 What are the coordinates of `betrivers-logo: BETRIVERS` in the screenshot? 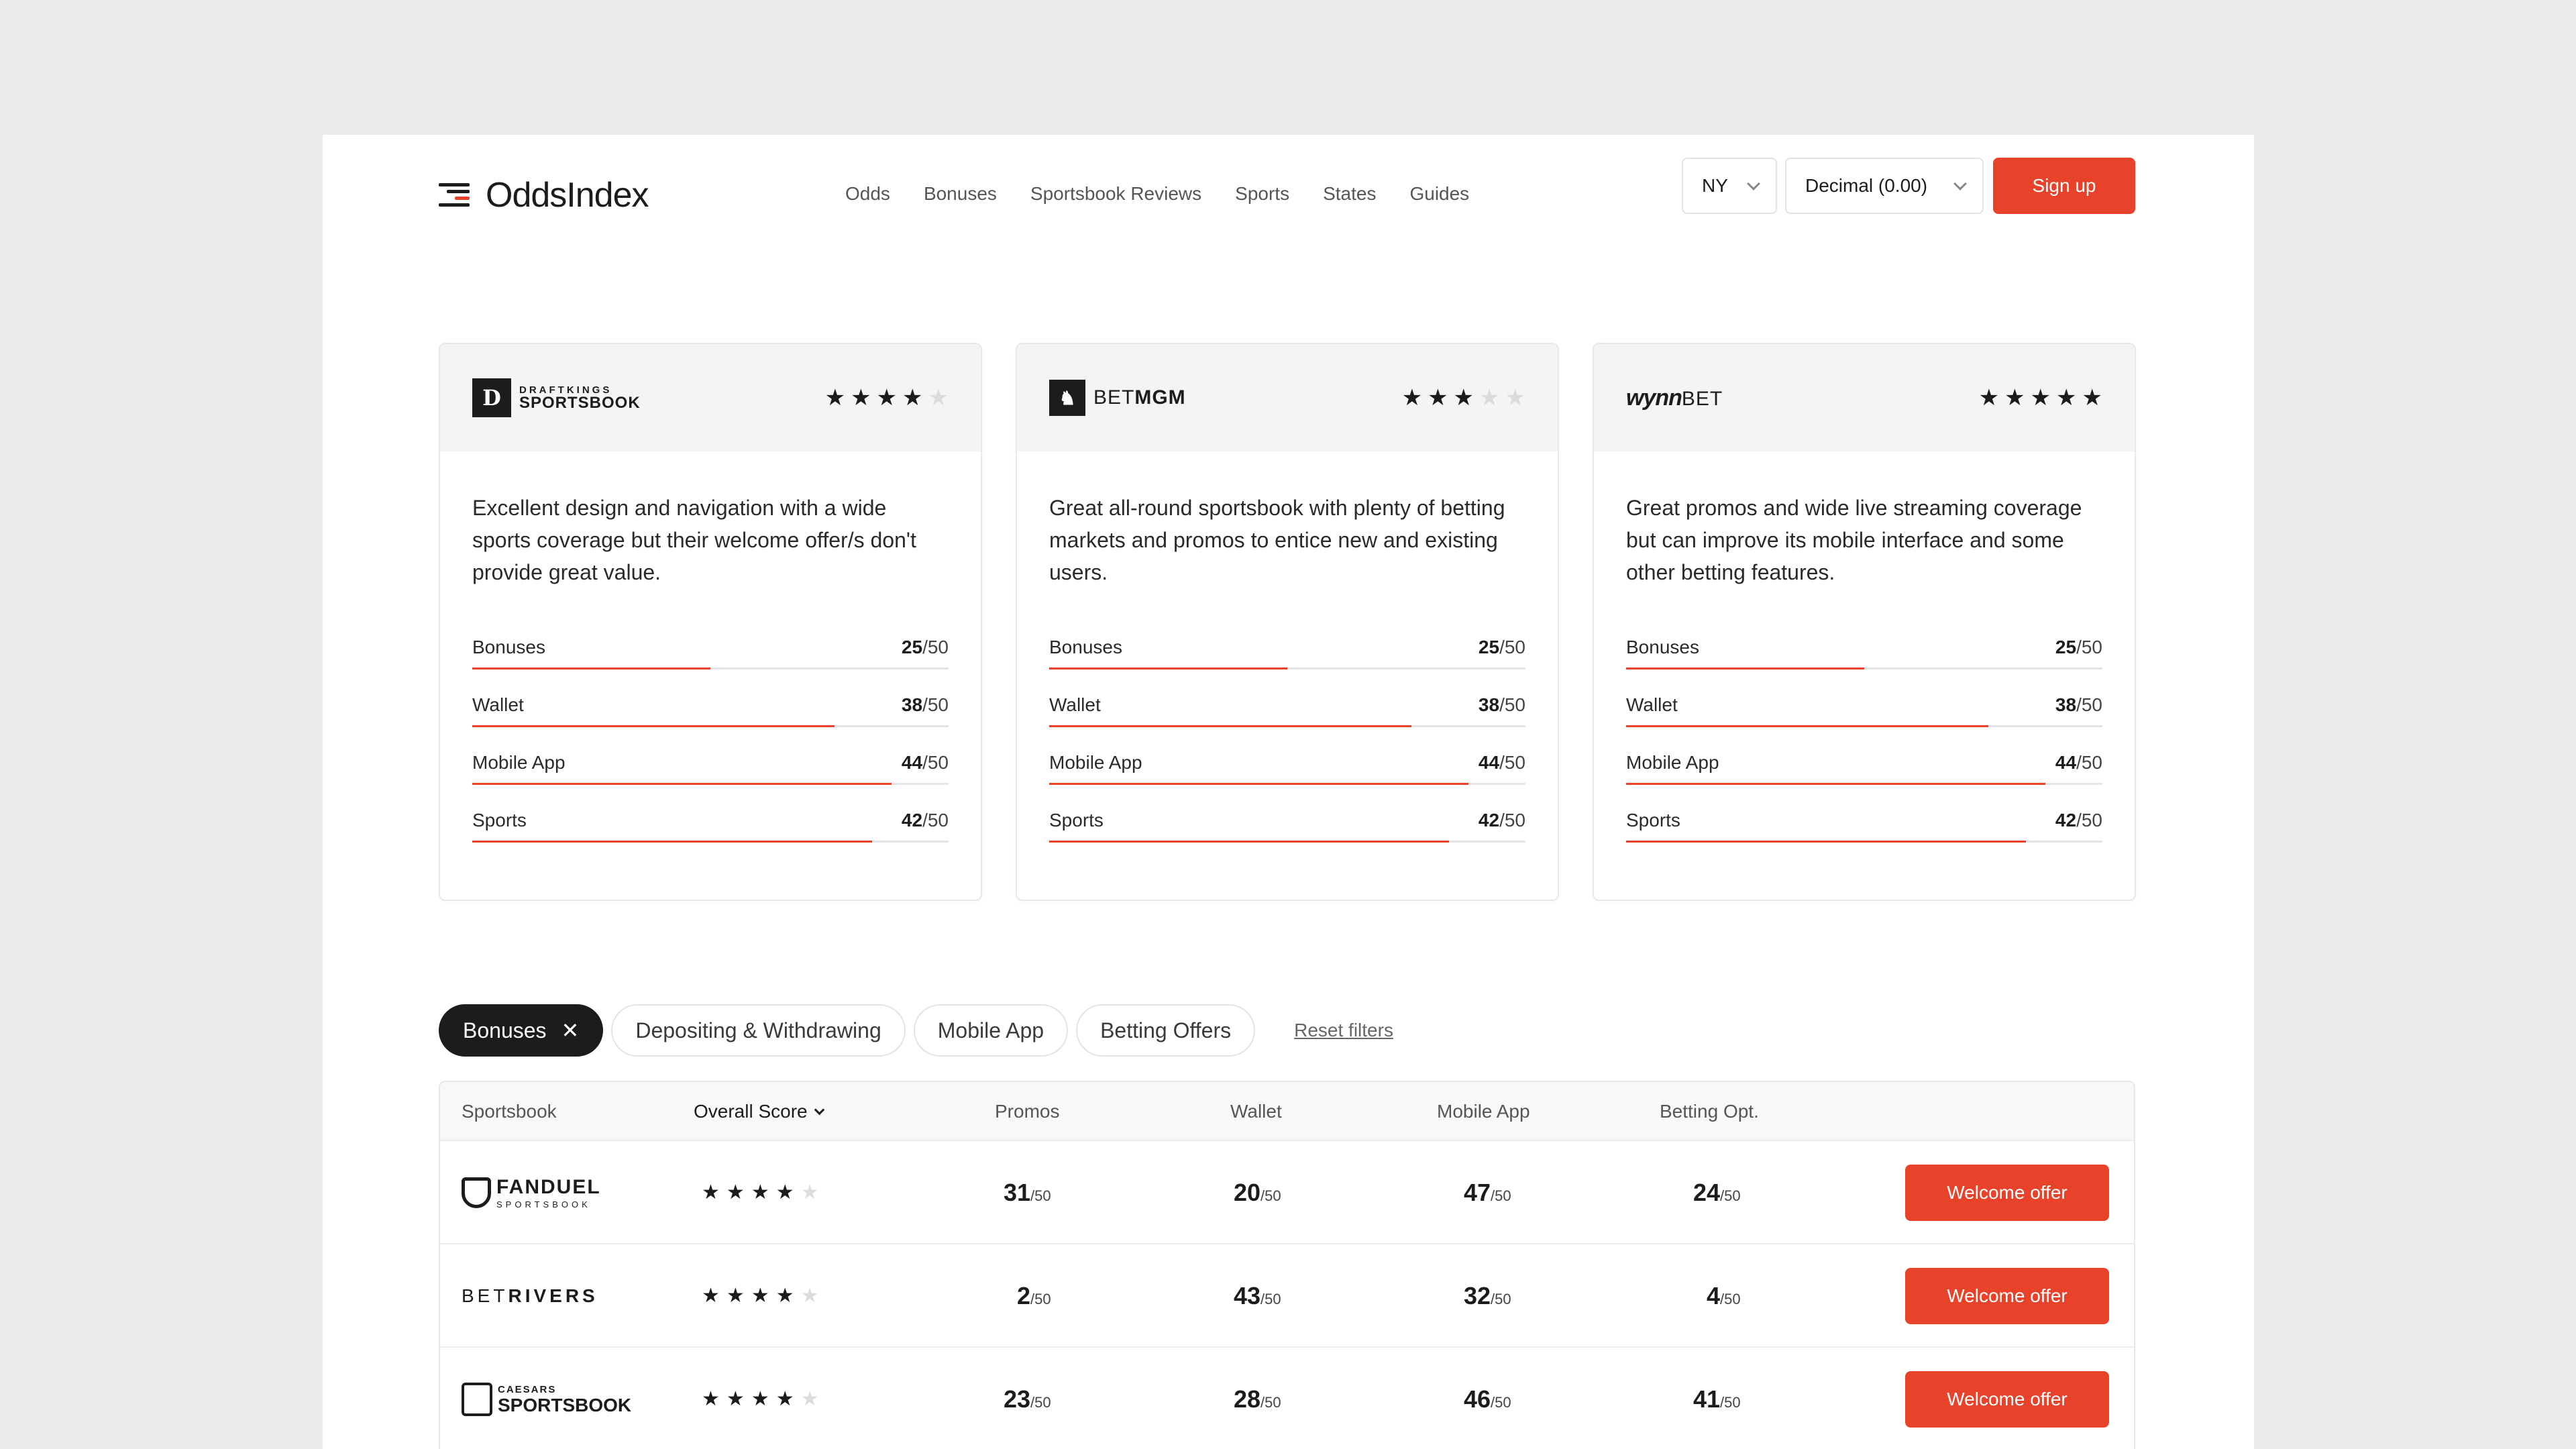 It's located at (530, 1296).